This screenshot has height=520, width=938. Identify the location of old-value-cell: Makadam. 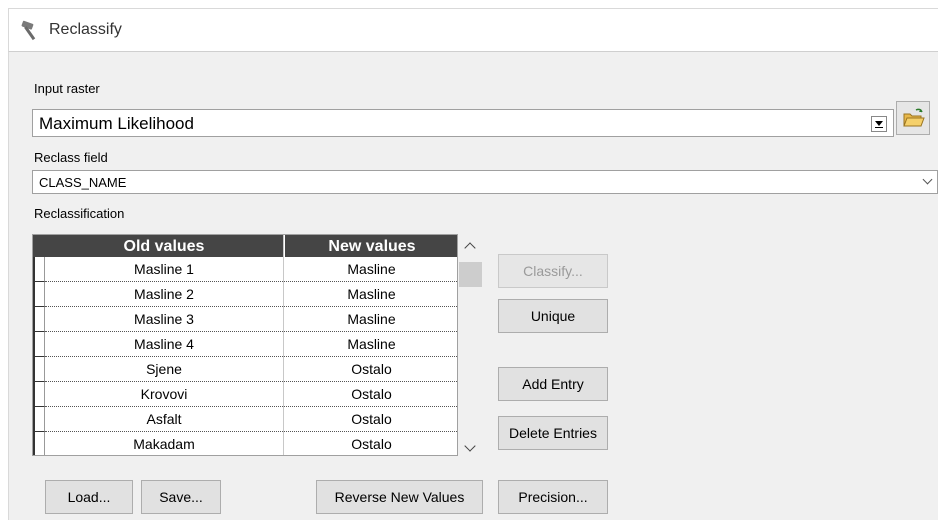
(164, 443).